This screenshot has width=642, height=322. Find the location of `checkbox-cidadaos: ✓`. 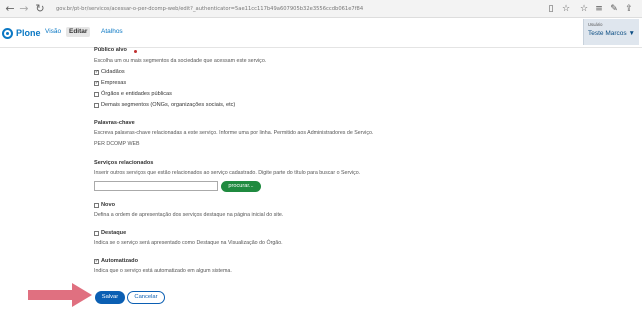

checkbox-cidadaos: ✓ is located at coordinates (96, 72).